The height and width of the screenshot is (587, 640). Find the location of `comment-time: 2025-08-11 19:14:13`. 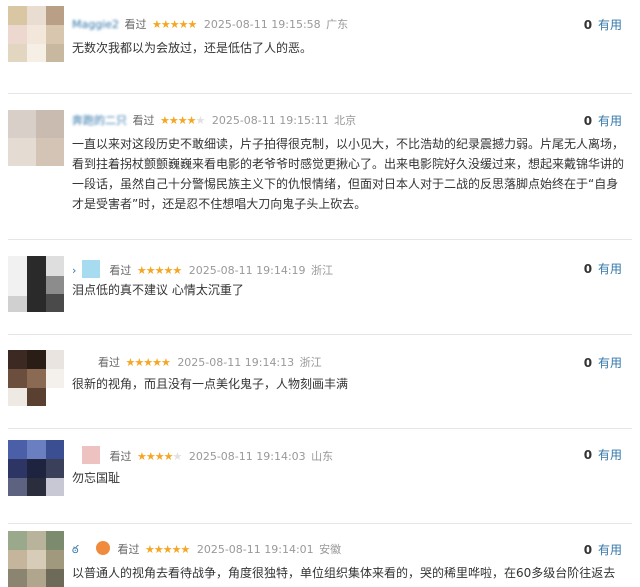

comment-time: 2025-08-11 19:14:13 is located at coordinates (236, 362).